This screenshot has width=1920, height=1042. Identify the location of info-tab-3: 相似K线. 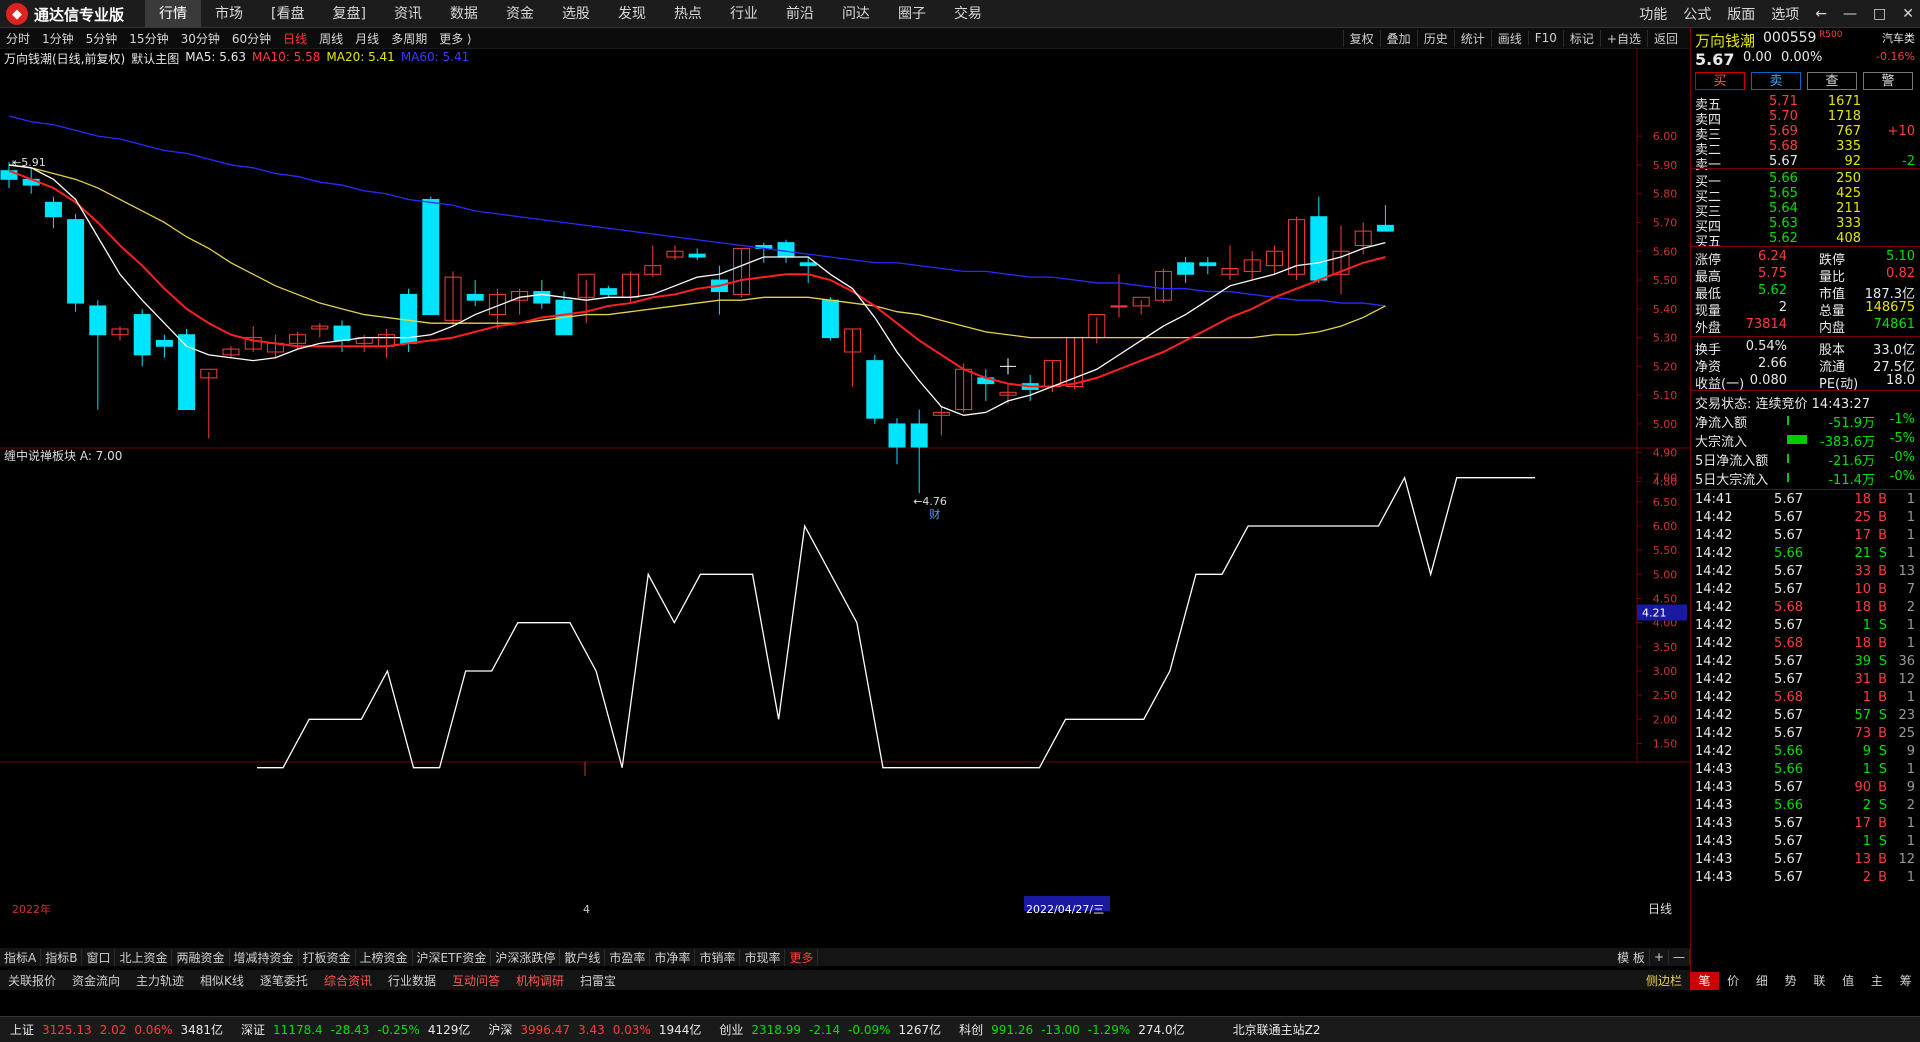
(222, 980).